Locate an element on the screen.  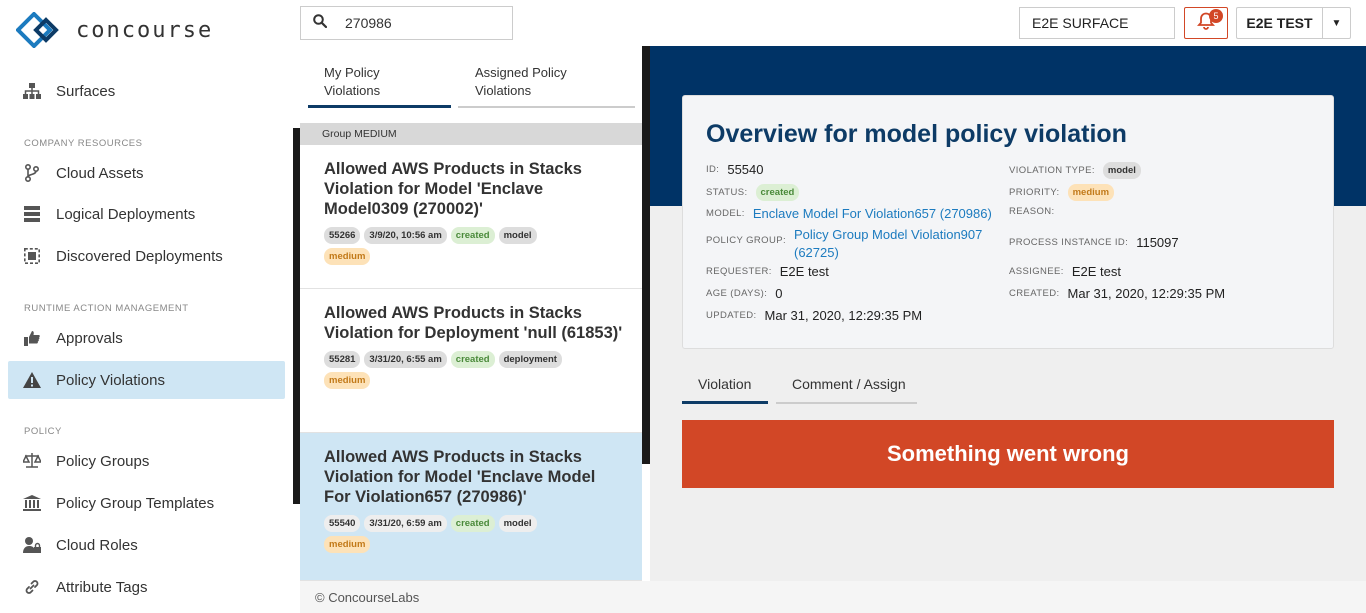
search-input is located at coordinates (415, 23).